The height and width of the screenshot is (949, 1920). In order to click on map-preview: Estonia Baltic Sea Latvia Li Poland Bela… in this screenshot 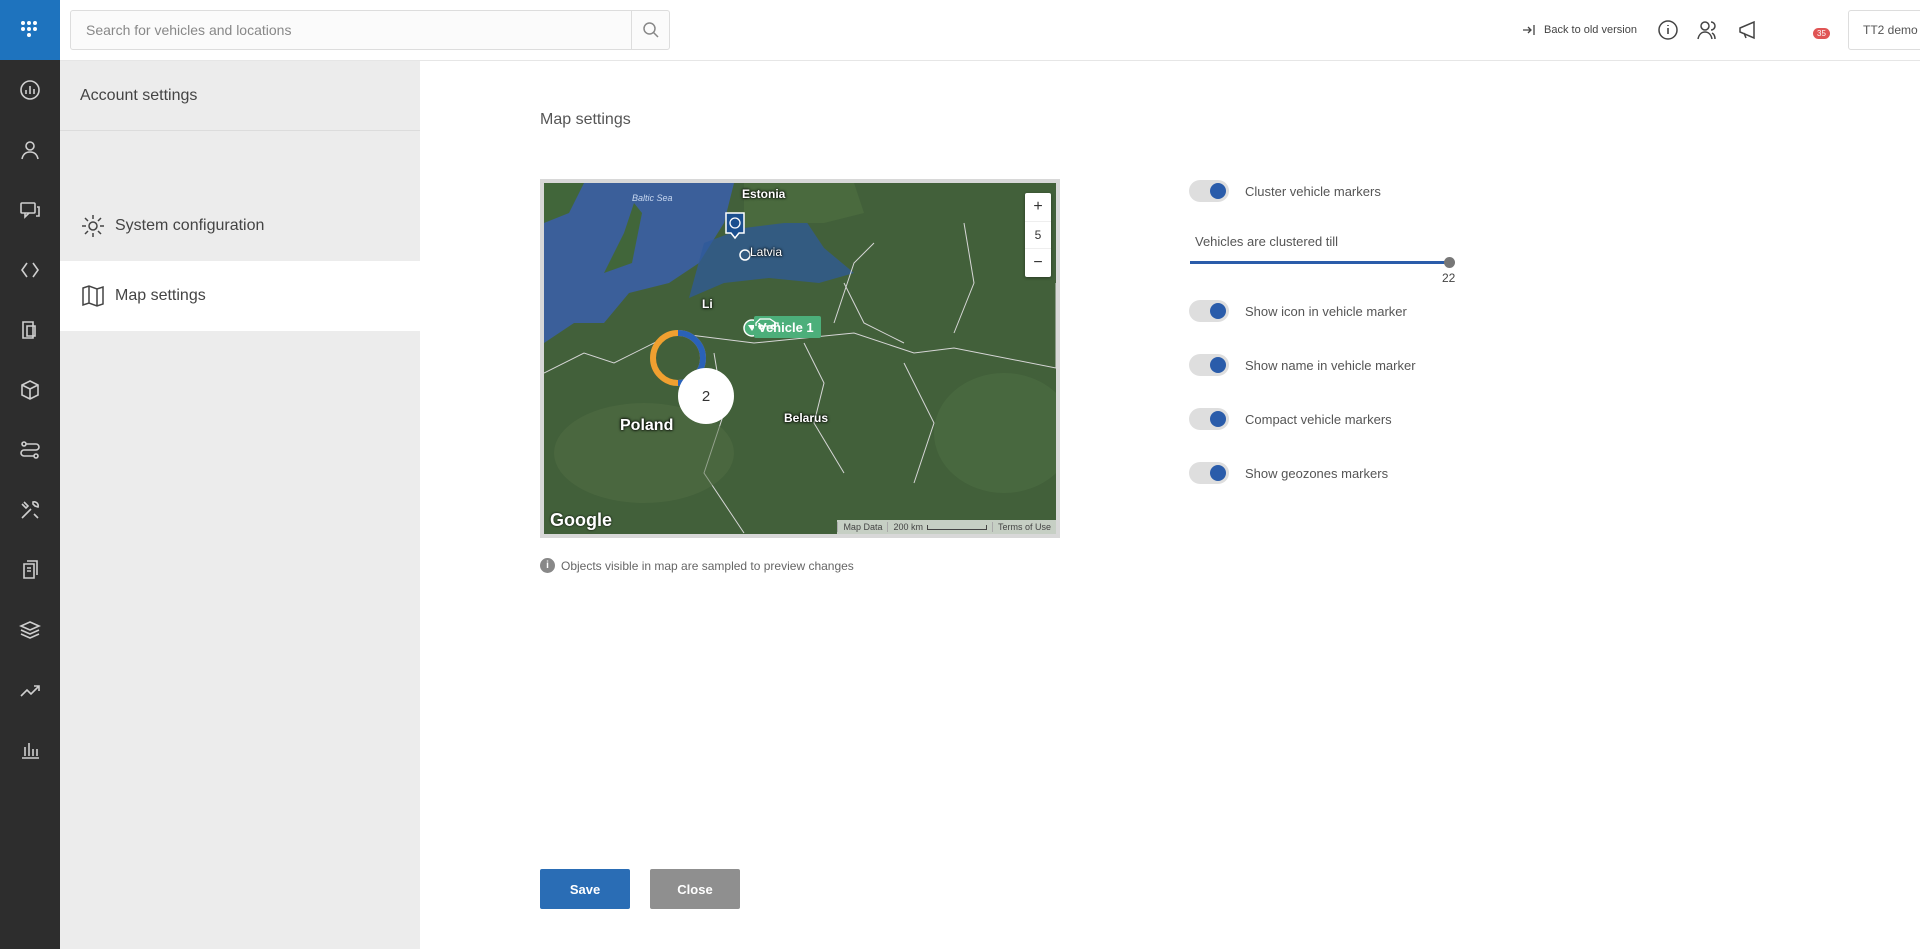, I will do `click(800, 358)`.